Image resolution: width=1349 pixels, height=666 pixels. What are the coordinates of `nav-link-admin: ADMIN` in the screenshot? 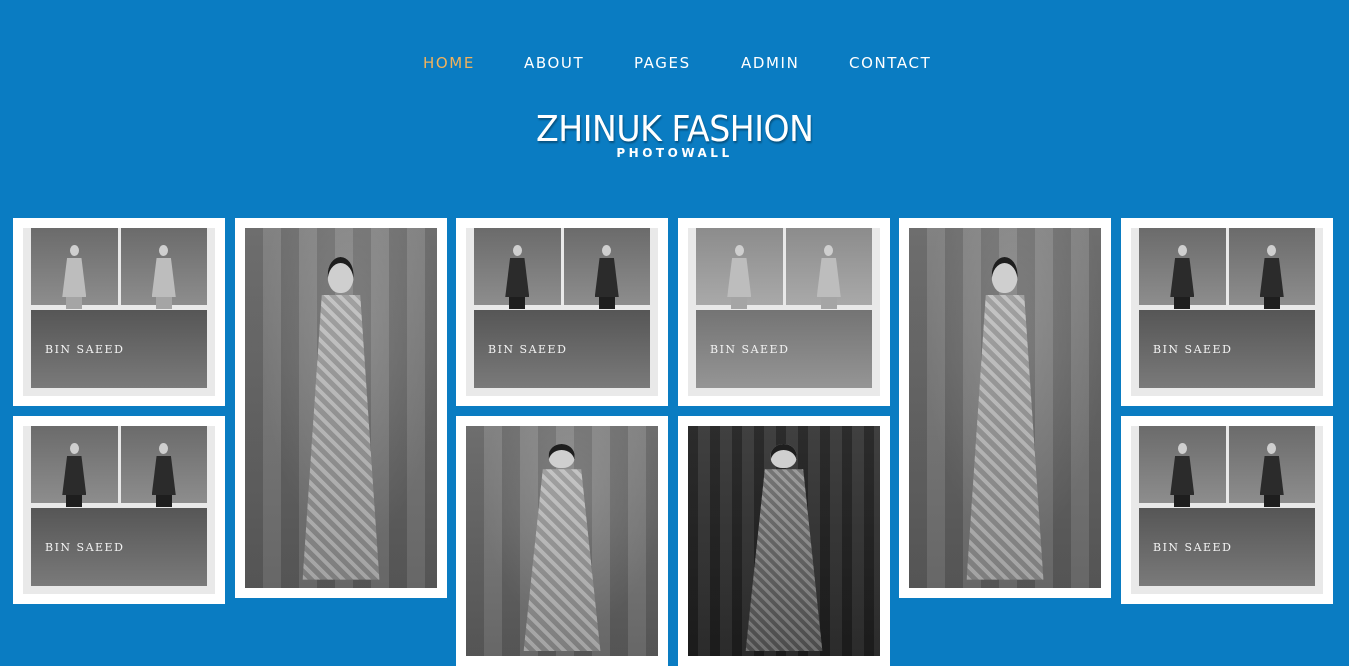 It's located at (770, 63).